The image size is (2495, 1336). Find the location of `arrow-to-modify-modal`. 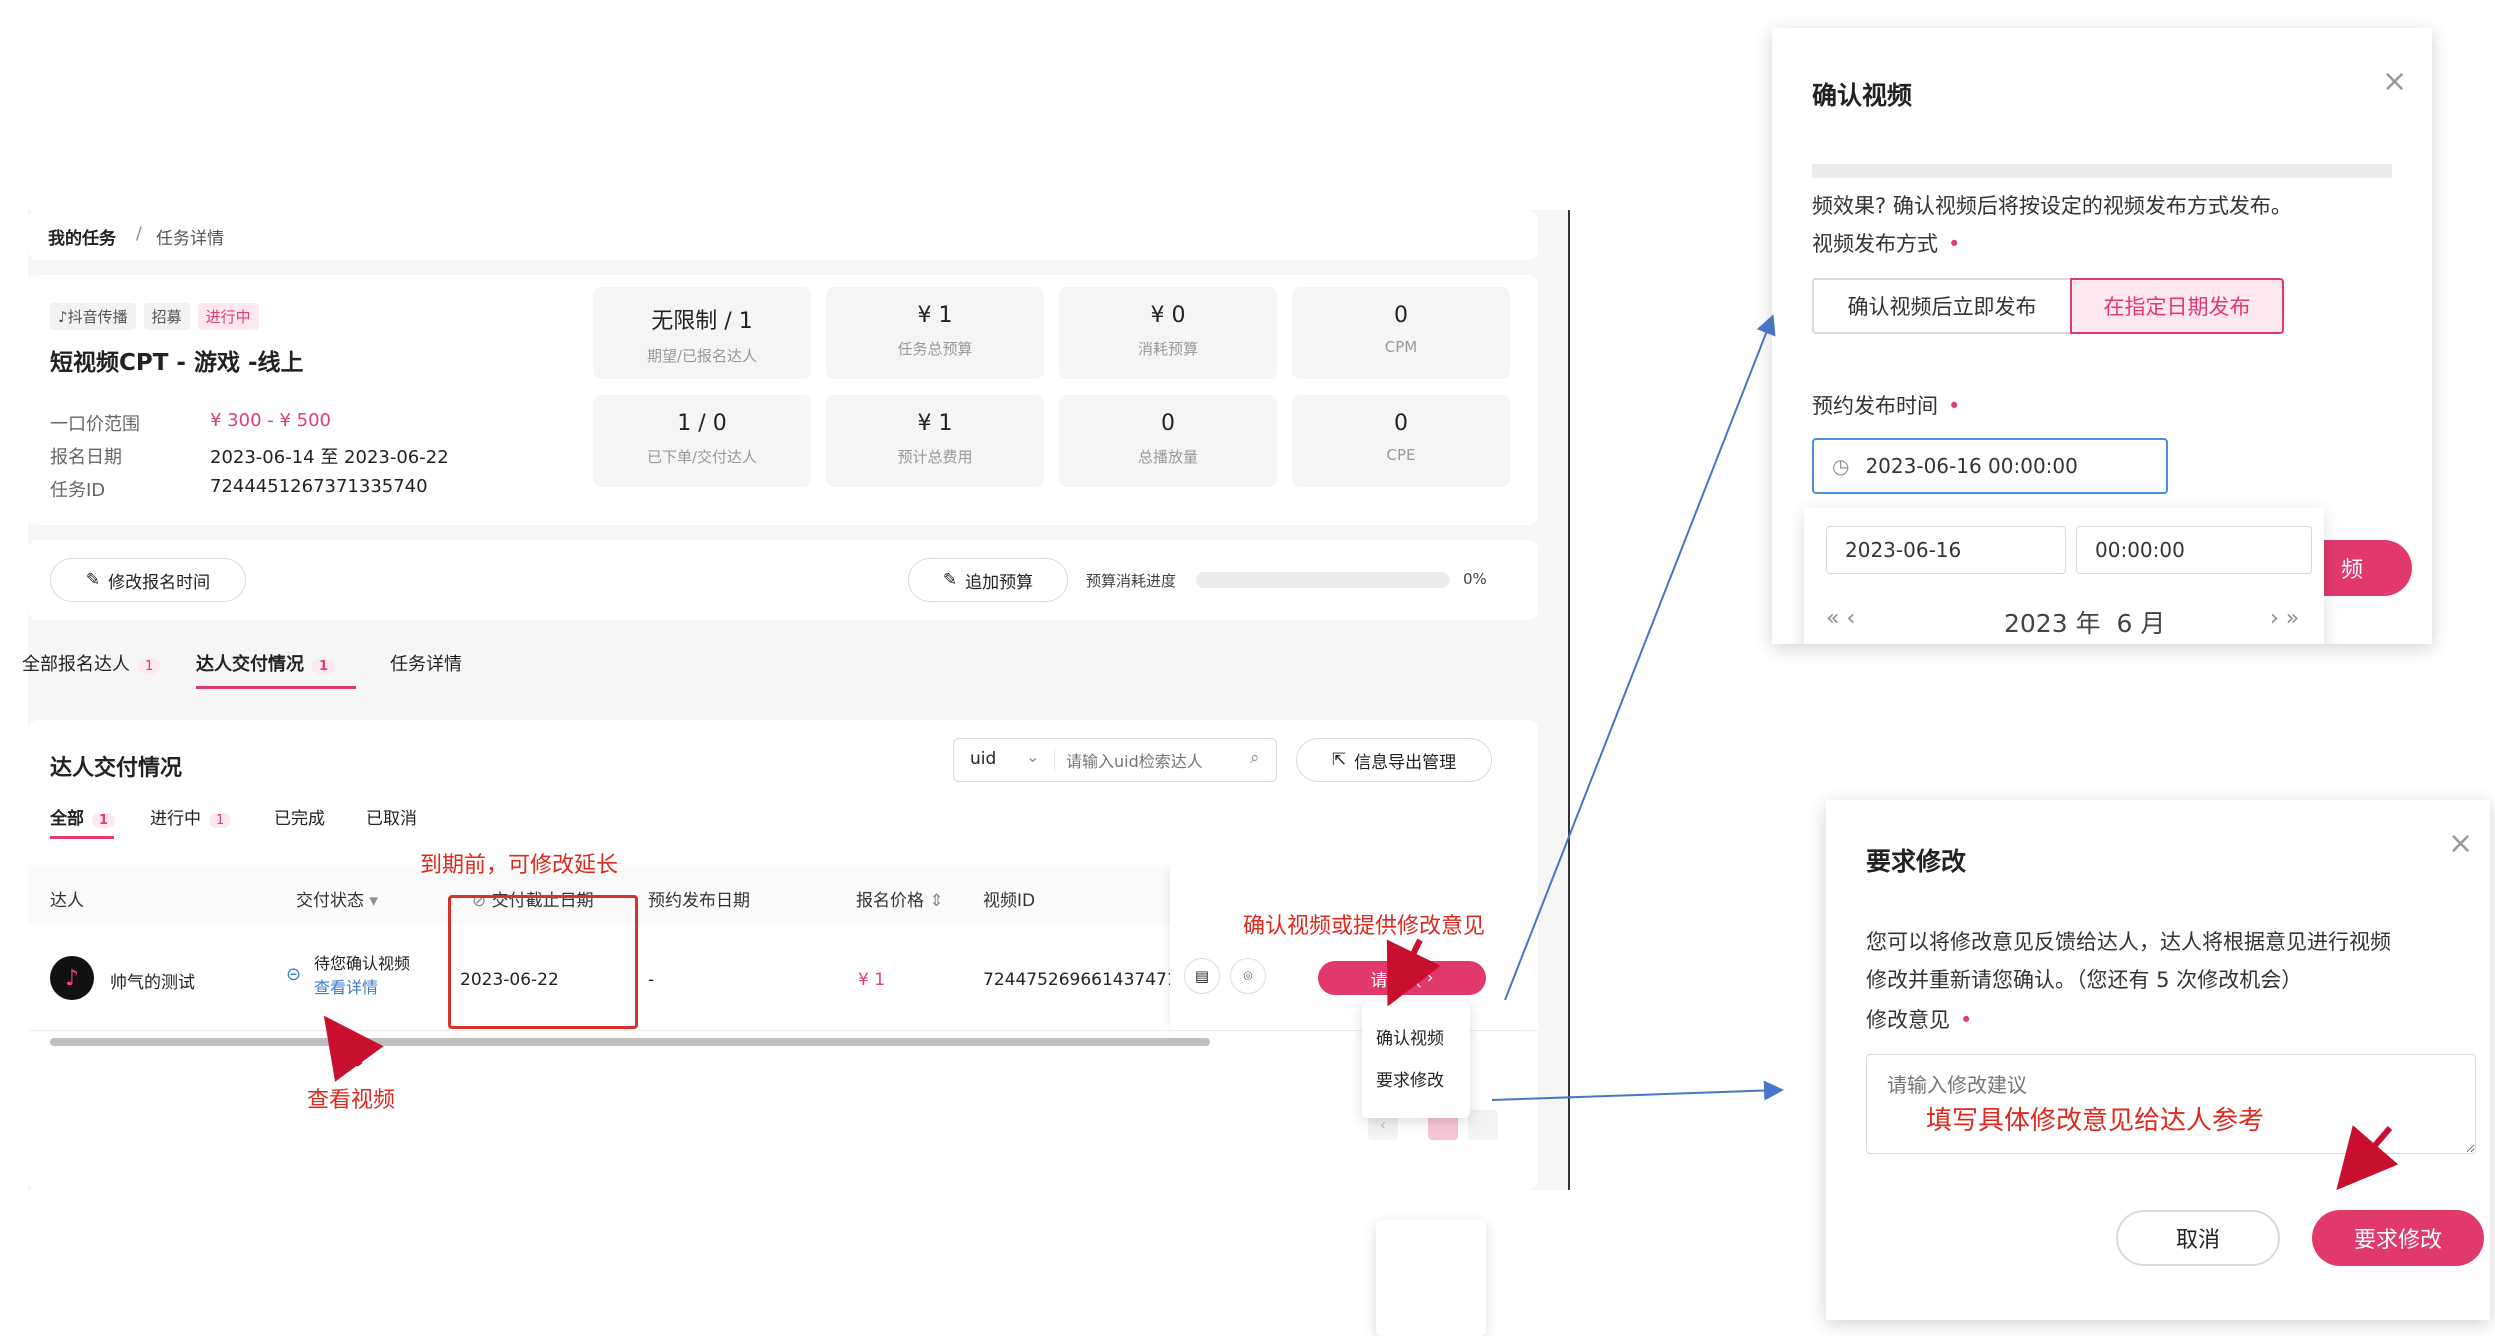

arrow-to-modify-modal is located at coordinates (1637, 1090).